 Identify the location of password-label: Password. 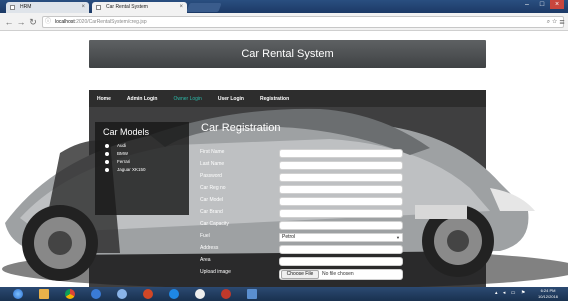
(211, 176).